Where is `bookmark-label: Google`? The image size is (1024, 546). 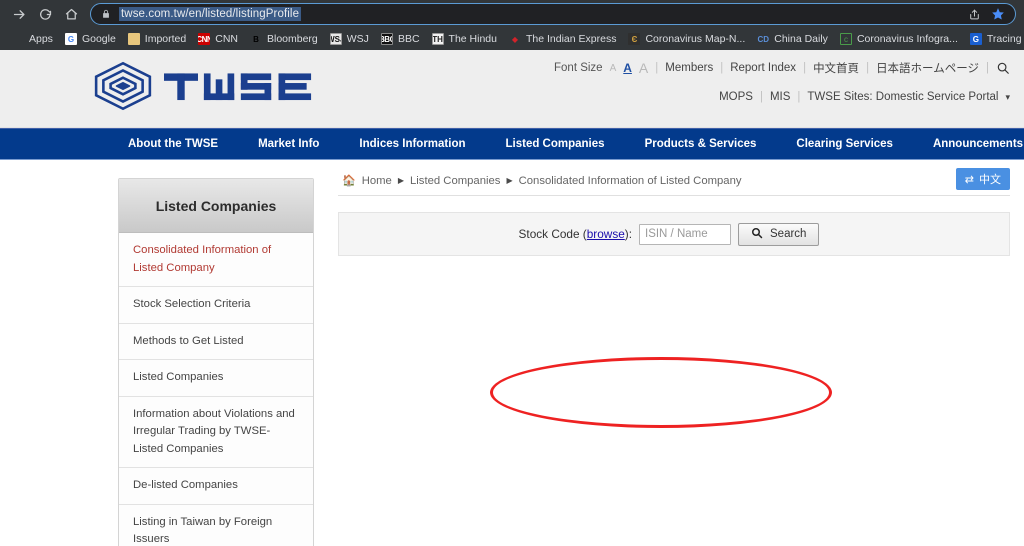
bookmark-label: Google is located at coordinates (98, 39).